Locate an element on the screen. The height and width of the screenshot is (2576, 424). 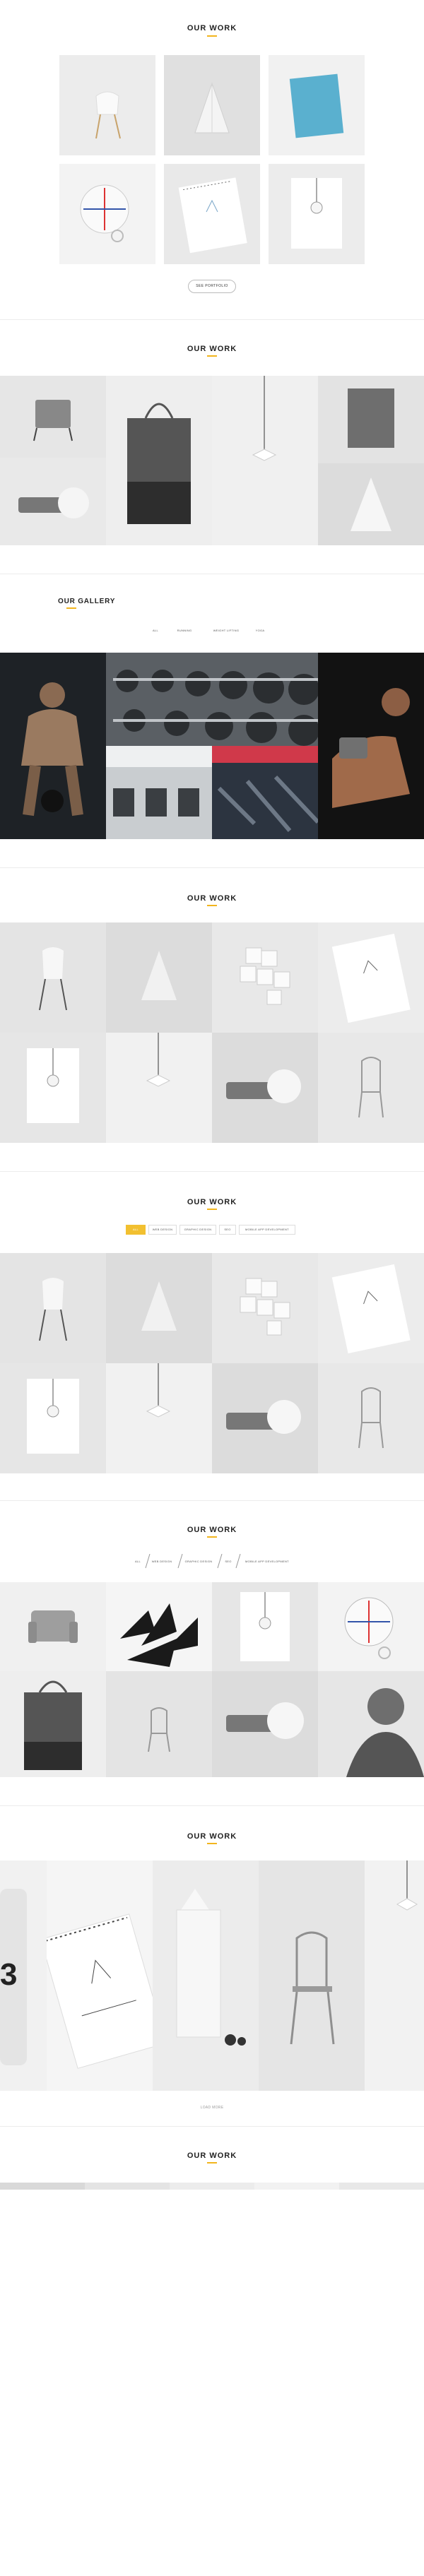
see-portfolio-button: SEE PORTFOLIO is located at coordinates (212, 286).